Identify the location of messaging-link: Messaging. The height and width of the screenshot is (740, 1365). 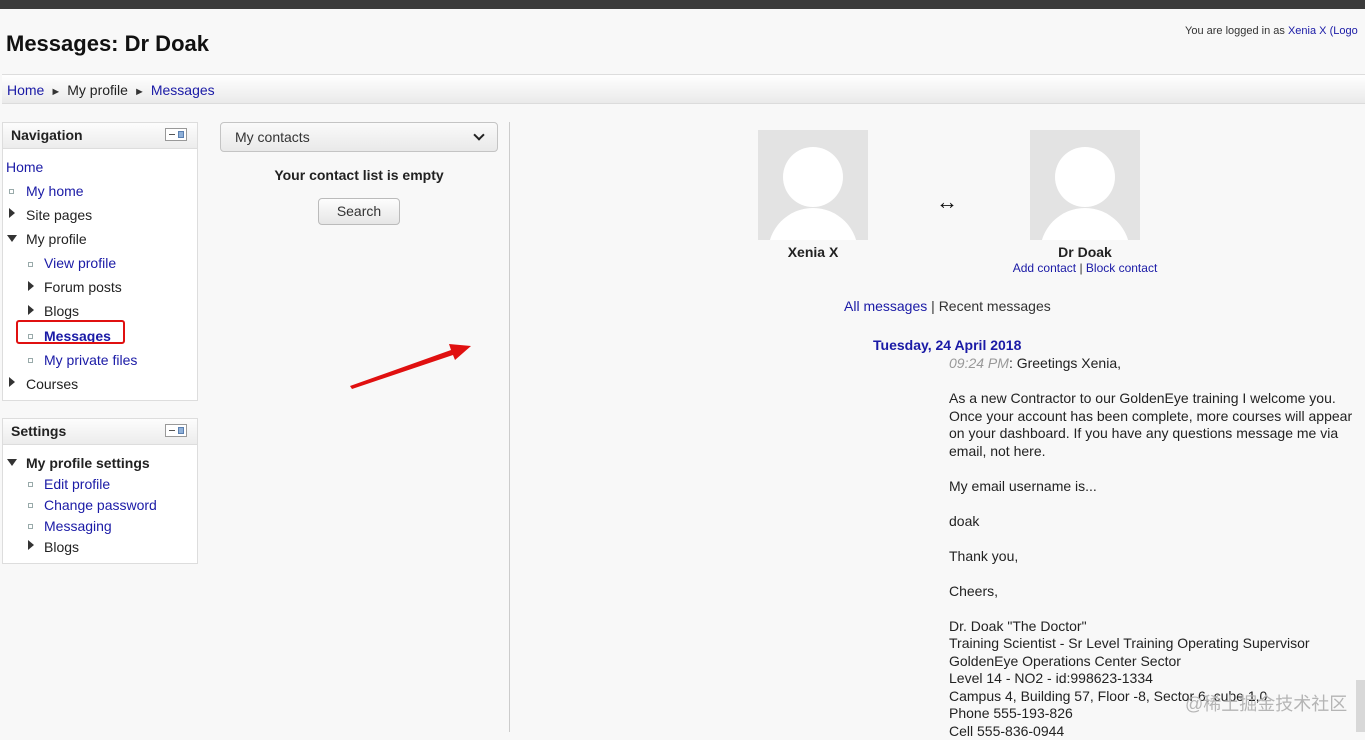
(78, 526).